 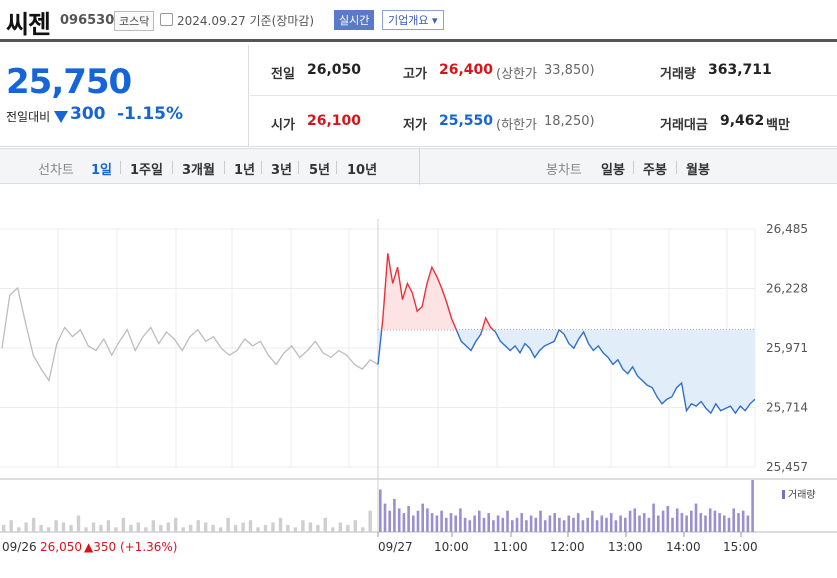 I want to click on chart-period-tabs: 선차트 1일 1주일 3개월 1년 3년 5년 10년 봉차트 일봉 주봉 월봉, so click(x=418, y=166).